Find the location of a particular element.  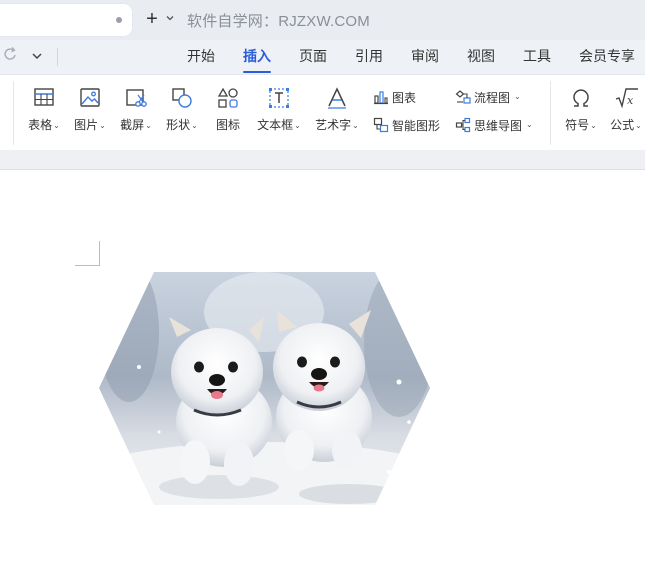

picture-icon is located at coordinates (90, 97).